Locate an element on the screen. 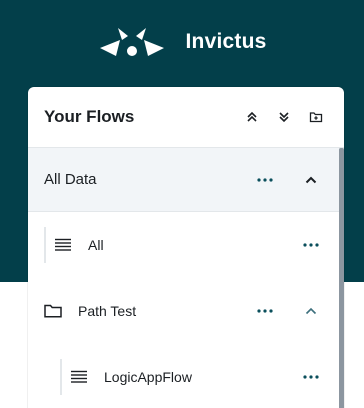 Image resolution: width=364 pixels, height=408 pixels. tree-item-logicappflow: LogicAppFlow is located at coordinates (186, 376).